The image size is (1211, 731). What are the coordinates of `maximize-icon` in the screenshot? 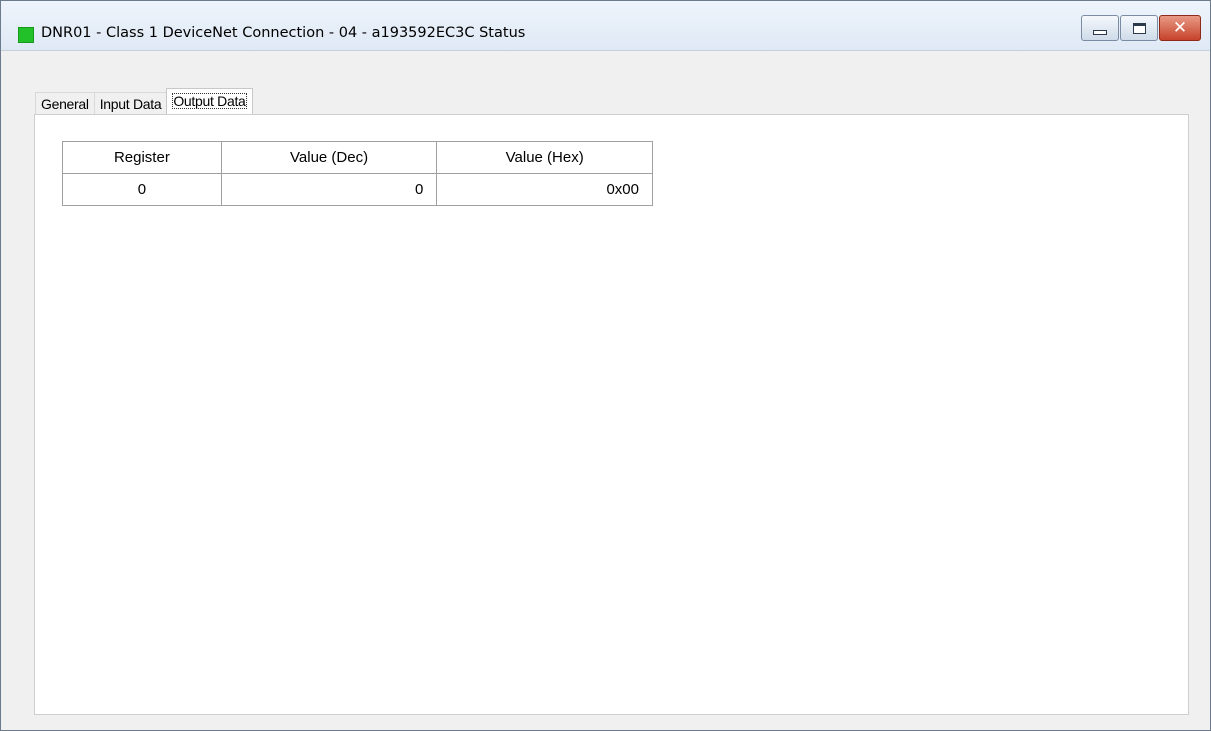 It's located at (1139, 28).